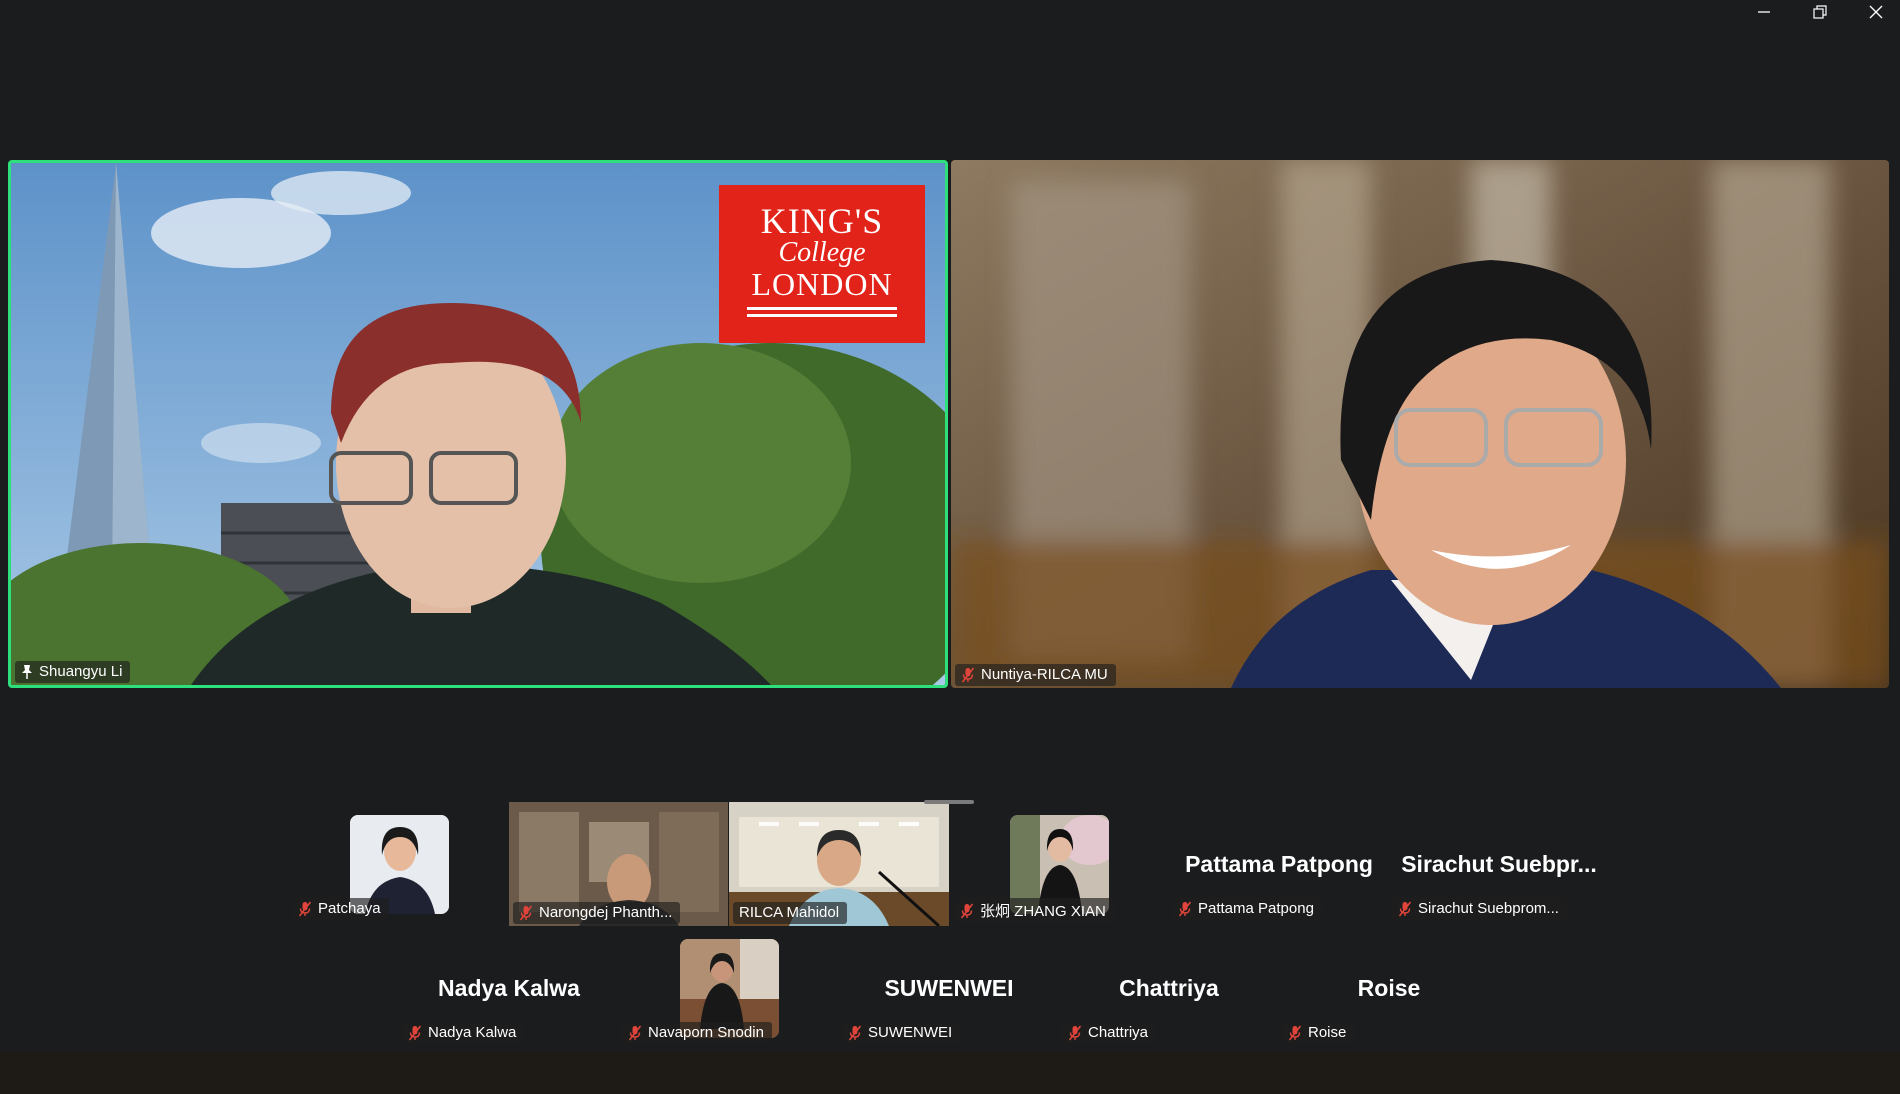 The height and width of the screenshot is (1094, 1900). Describe the element at coordinates (949, 802) in the screenshot. I see `scroll-indicator` at that location.